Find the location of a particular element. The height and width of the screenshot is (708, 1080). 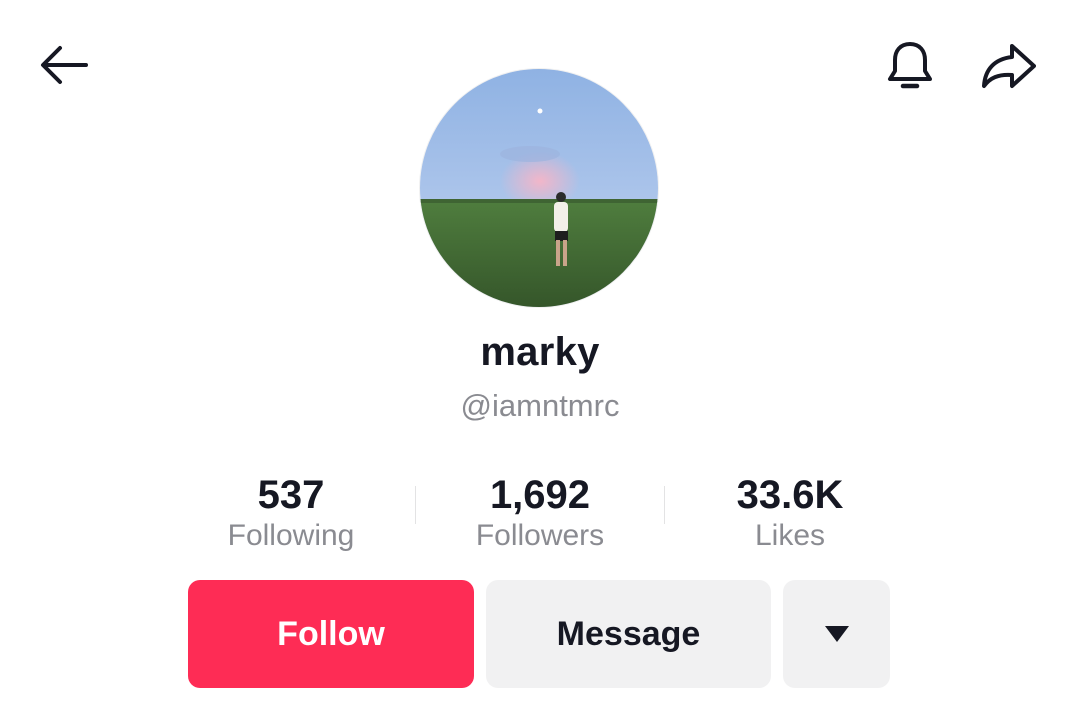

avatar is located at coordinates (539, 188).